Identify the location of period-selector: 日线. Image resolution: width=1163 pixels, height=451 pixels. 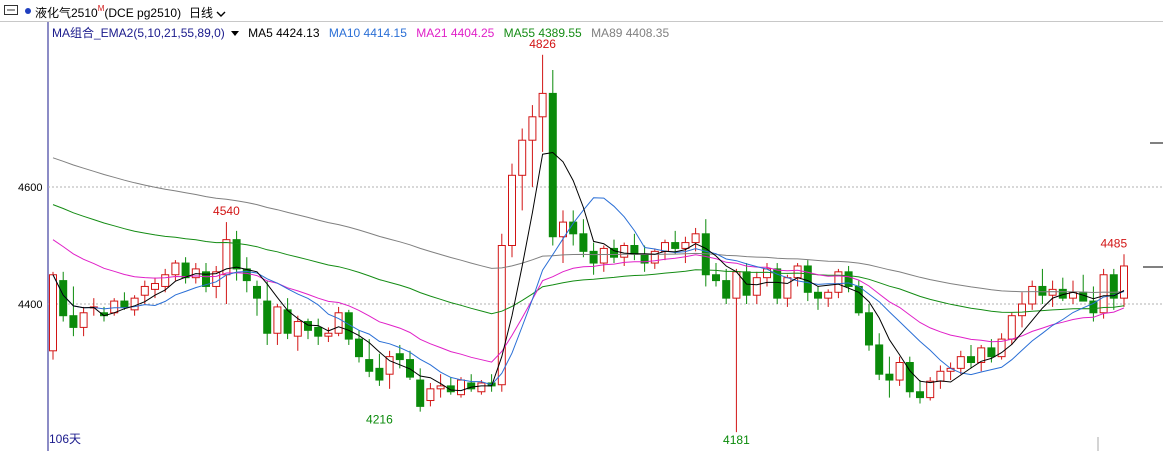
(207, 12).